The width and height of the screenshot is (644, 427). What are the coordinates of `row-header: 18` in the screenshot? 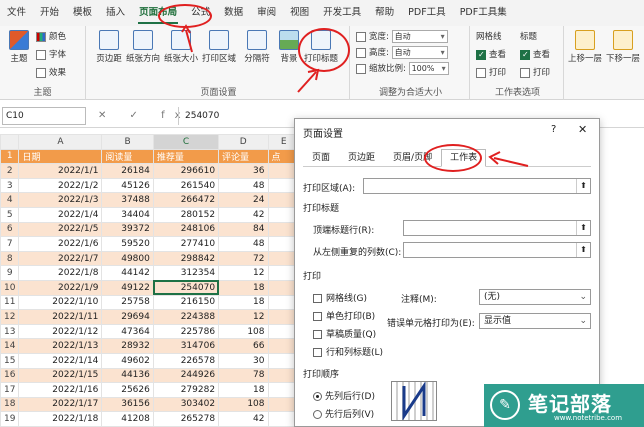 It's located at (10, 404).